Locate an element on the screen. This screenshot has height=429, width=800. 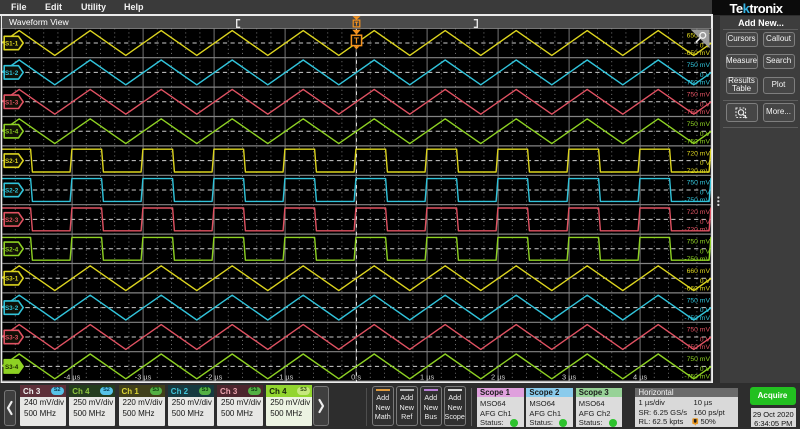
svg-text: S2-1 is located at coordinates (12, 161).